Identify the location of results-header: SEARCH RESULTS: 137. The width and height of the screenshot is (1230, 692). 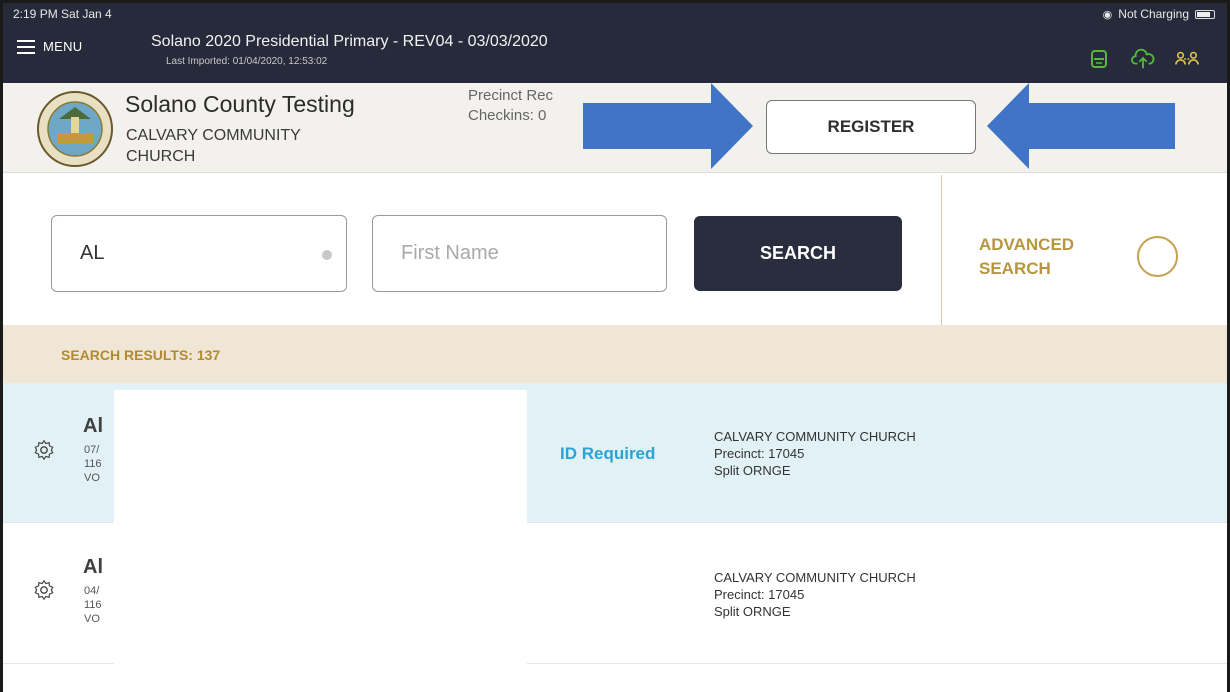
(615, 354).